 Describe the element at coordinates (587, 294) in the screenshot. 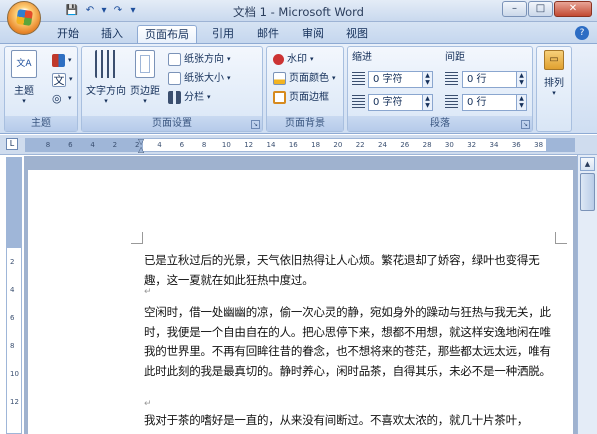

I see `vertical-scrollbar: ▲` at that location.